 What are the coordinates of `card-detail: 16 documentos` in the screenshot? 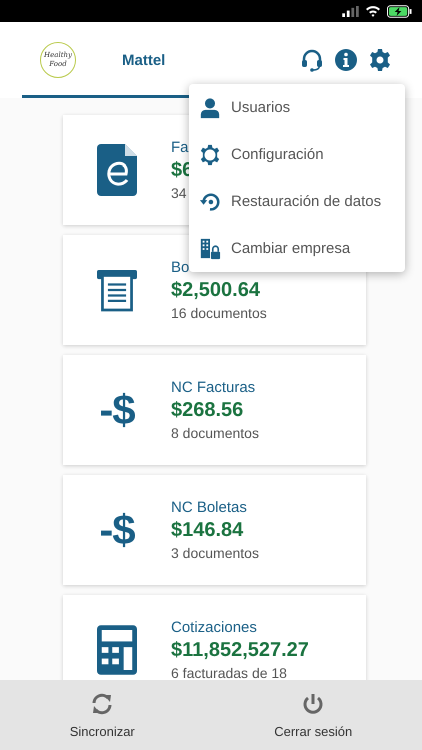 It's located at (219, 313).